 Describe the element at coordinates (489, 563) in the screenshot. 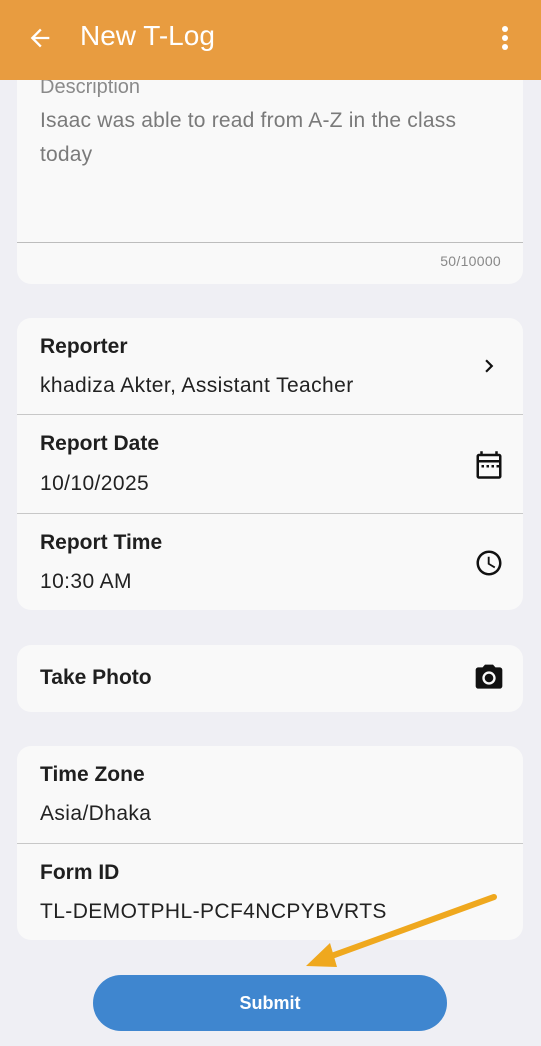

I see `clock-icon` at that location.